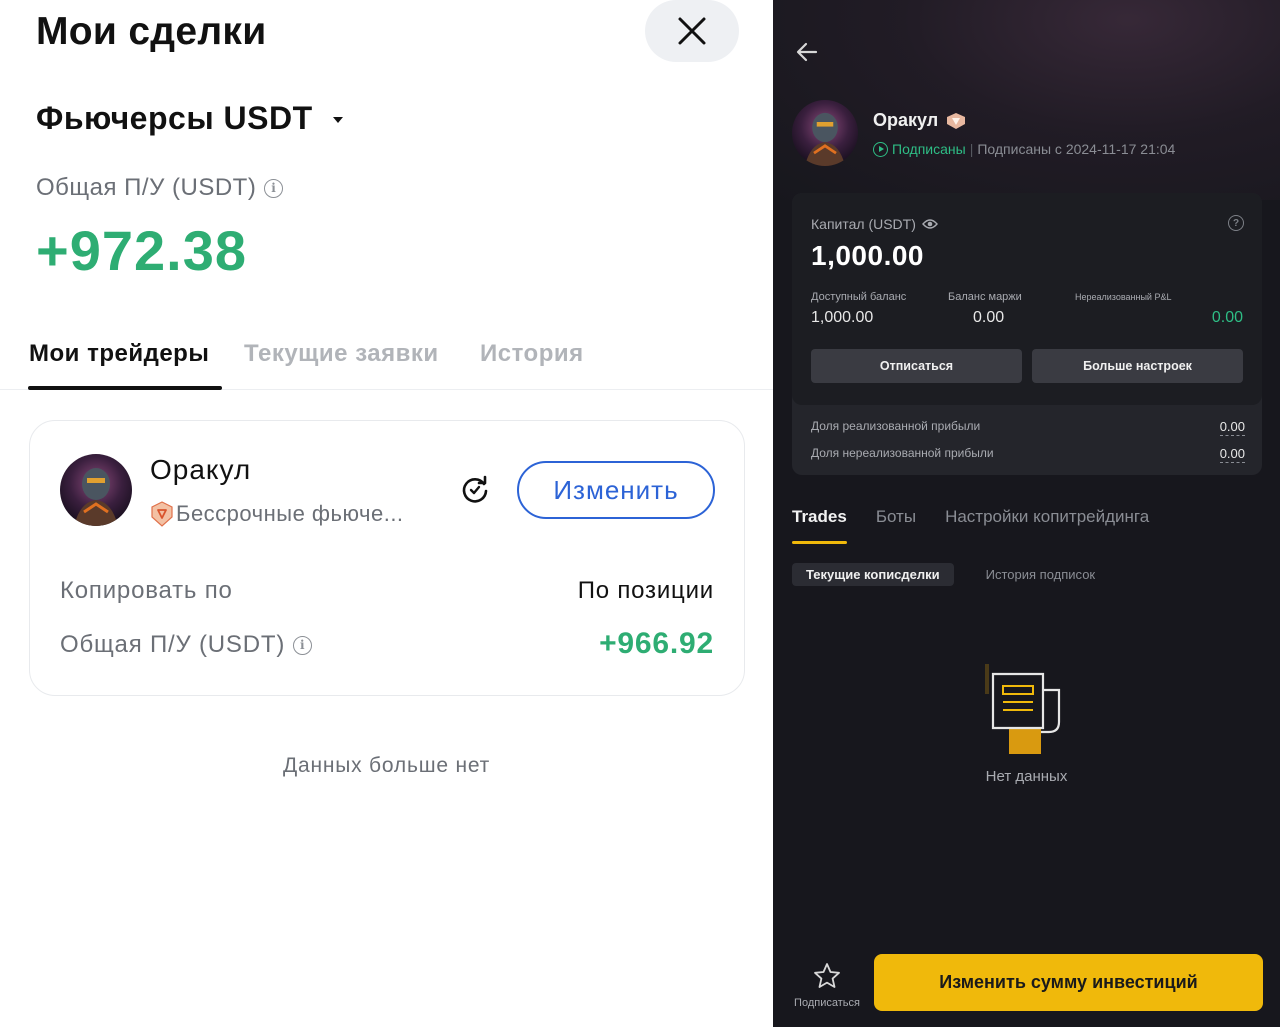 This screenshot has height=1027, width=1280. Describe the element at coordinates (1123, 297) in the screenshot. I see `unrealized-pnl-label: Нереализованный P&L` at that location.